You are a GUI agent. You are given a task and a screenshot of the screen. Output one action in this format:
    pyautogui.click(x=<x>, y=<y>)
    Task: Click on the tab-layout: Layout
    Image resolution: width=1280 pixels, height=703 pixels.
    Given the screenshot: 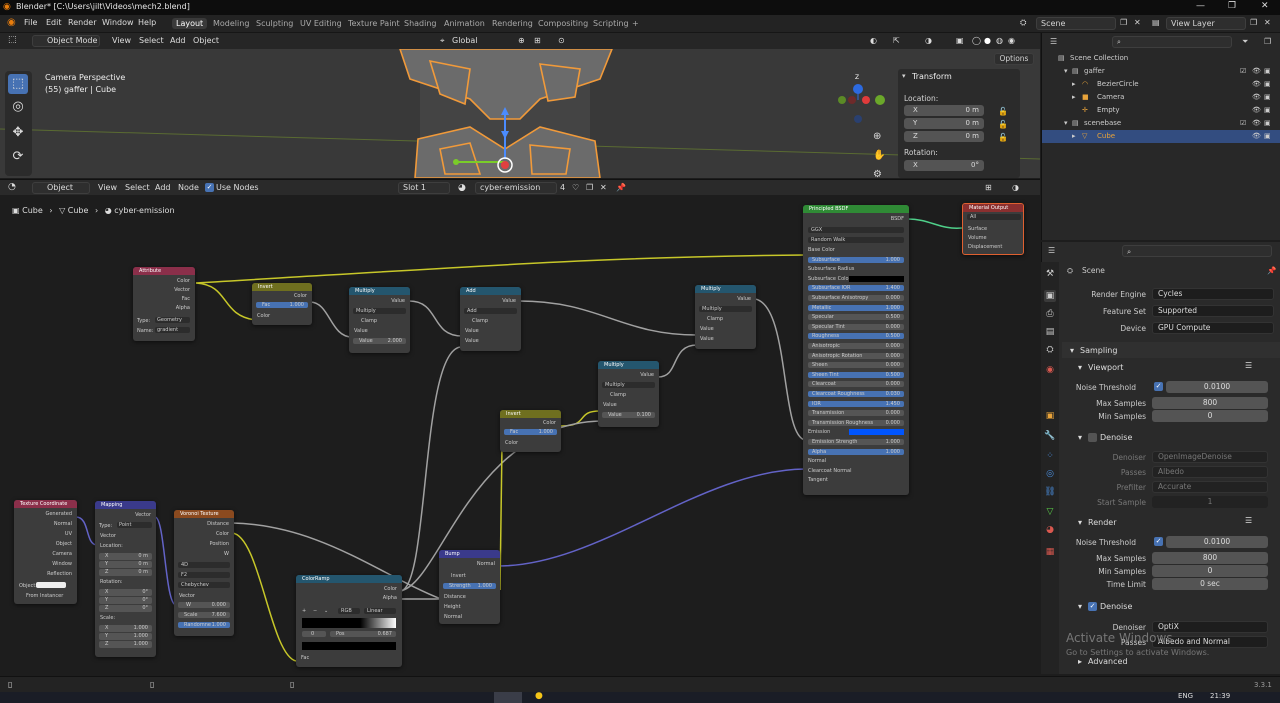 What is the action you would take?
    pyautogui.click(x=190, y=23)
    